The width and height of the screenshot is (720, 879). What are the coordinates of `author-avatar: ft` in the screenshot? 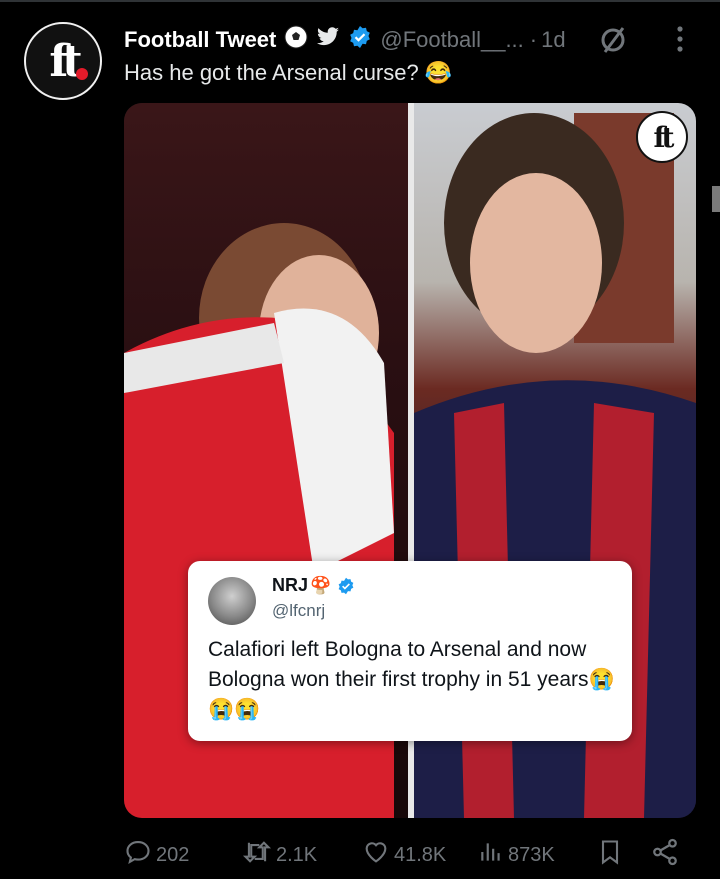 It's located at (63, 61).